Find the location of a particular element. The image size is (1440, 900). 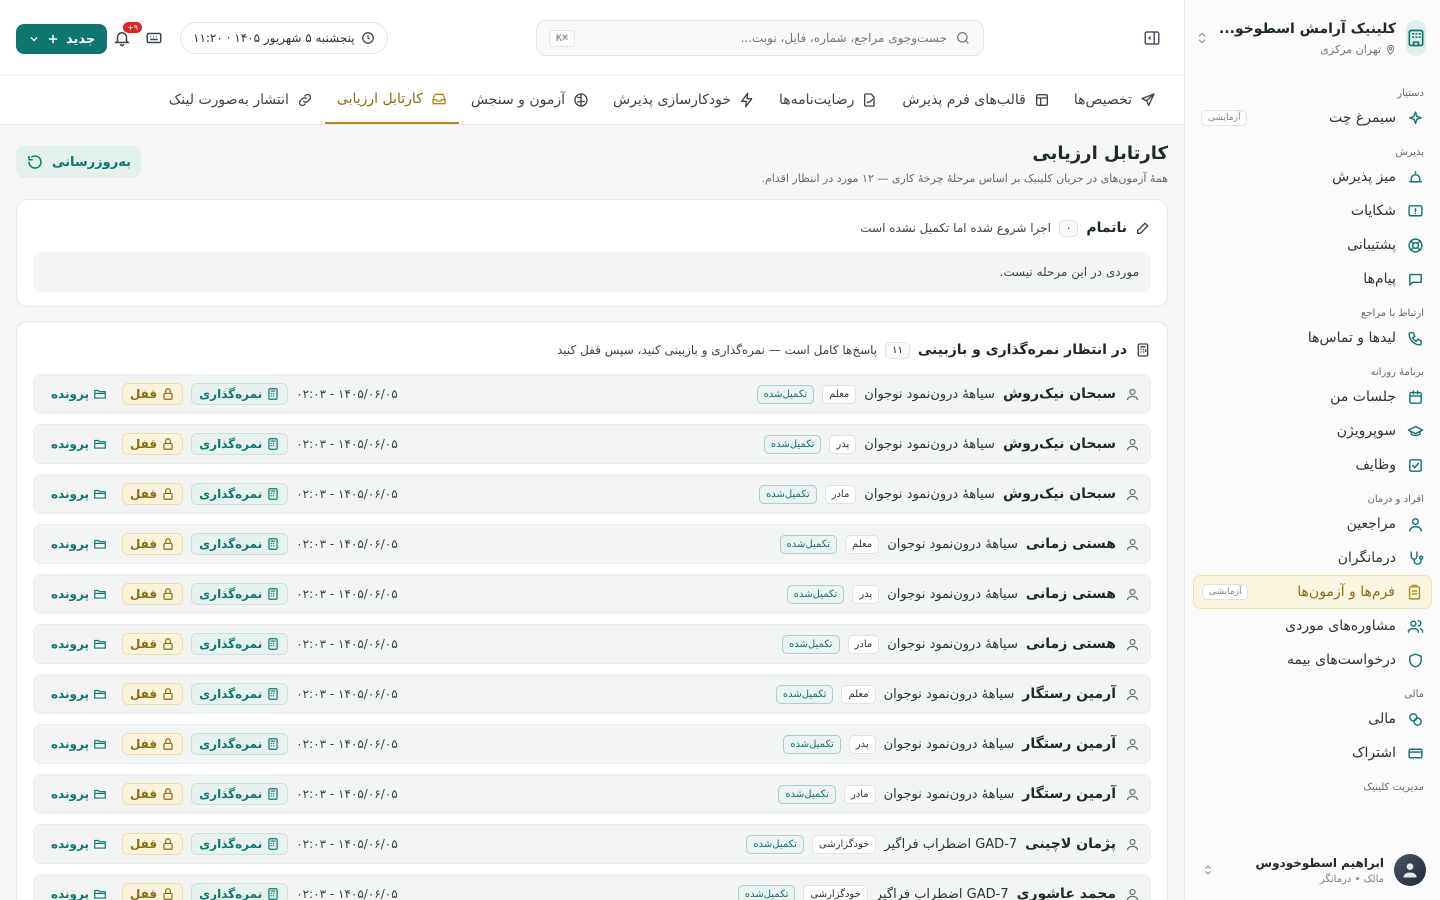

sidebar-item-label: سیمرغ چت is located at coordinates (1362, 118).